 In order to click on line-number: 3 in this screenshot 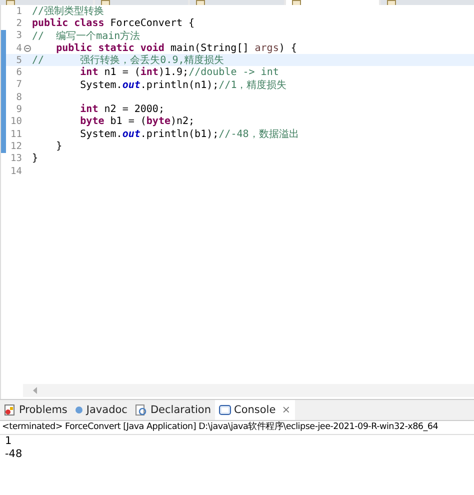, I will do `click(18, 36)`.